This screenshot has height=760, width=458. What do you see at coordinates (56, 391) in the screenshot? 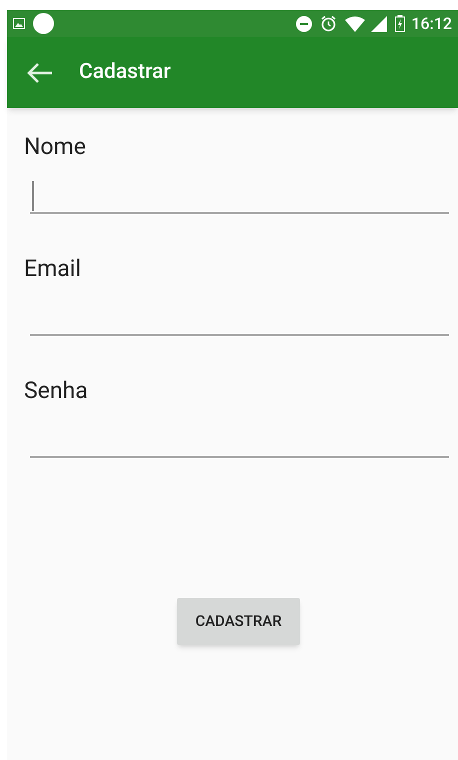
I see `field-label: Senha` at bounding box center [56, 391].